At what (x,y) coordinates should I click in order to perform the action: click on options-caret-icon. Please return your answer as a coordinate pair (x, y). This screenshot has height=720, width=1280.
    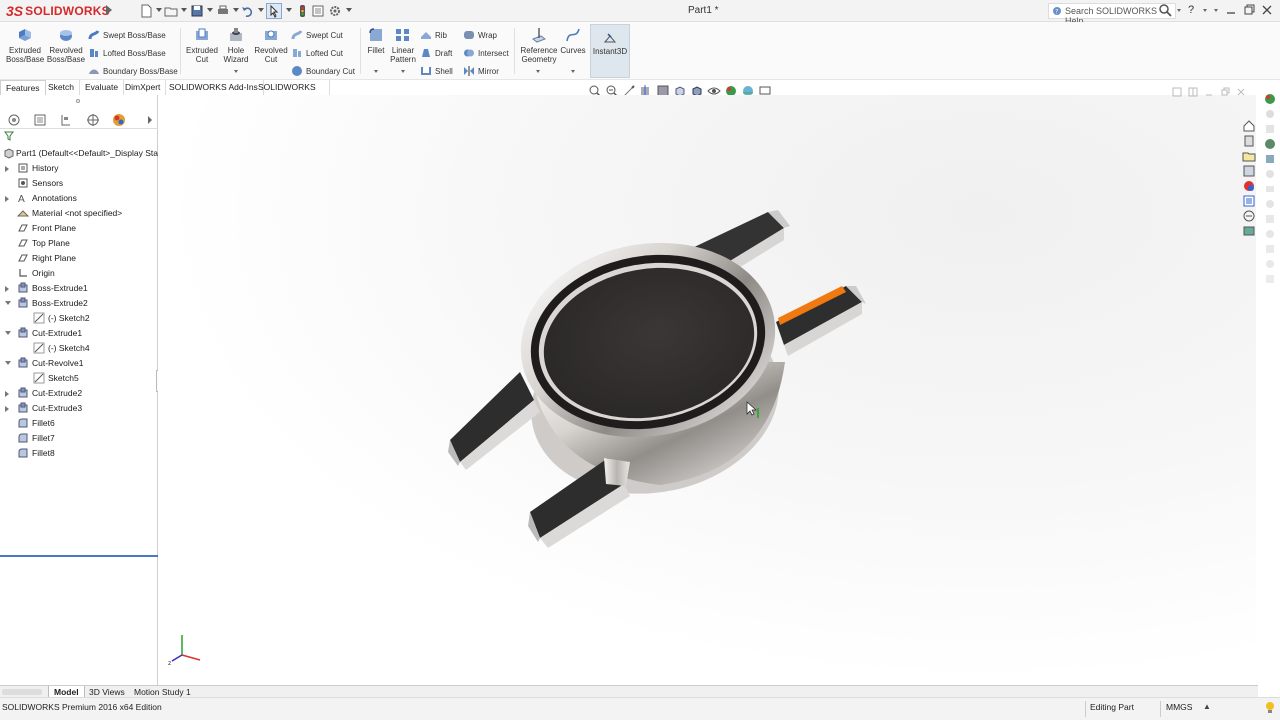
    Looking at the image, I should click on (349, 10).